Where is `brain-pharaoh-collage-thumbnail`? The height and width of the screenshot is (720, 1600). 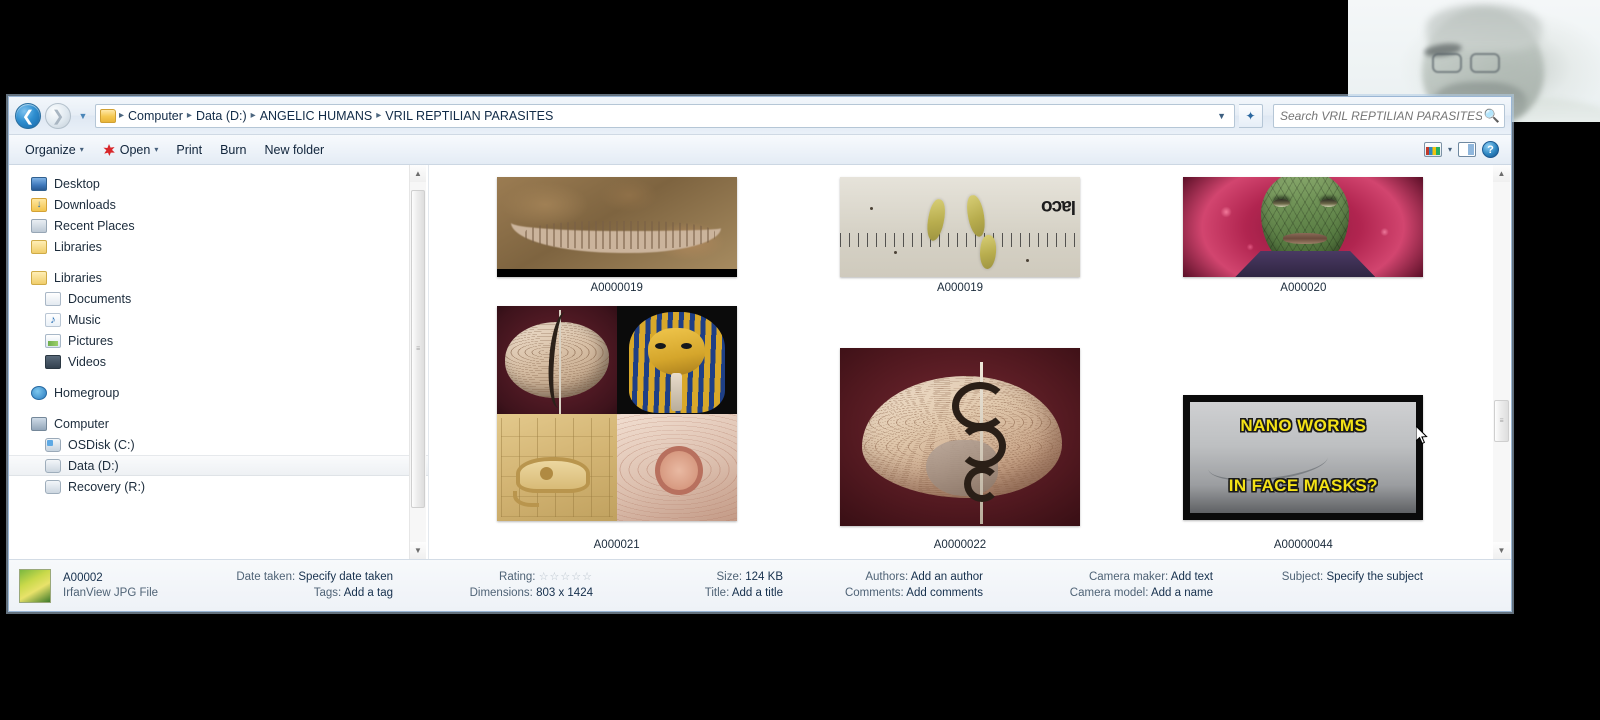 brain-pharaoh-collage-thumbnail is located at coordinates (616, 413).